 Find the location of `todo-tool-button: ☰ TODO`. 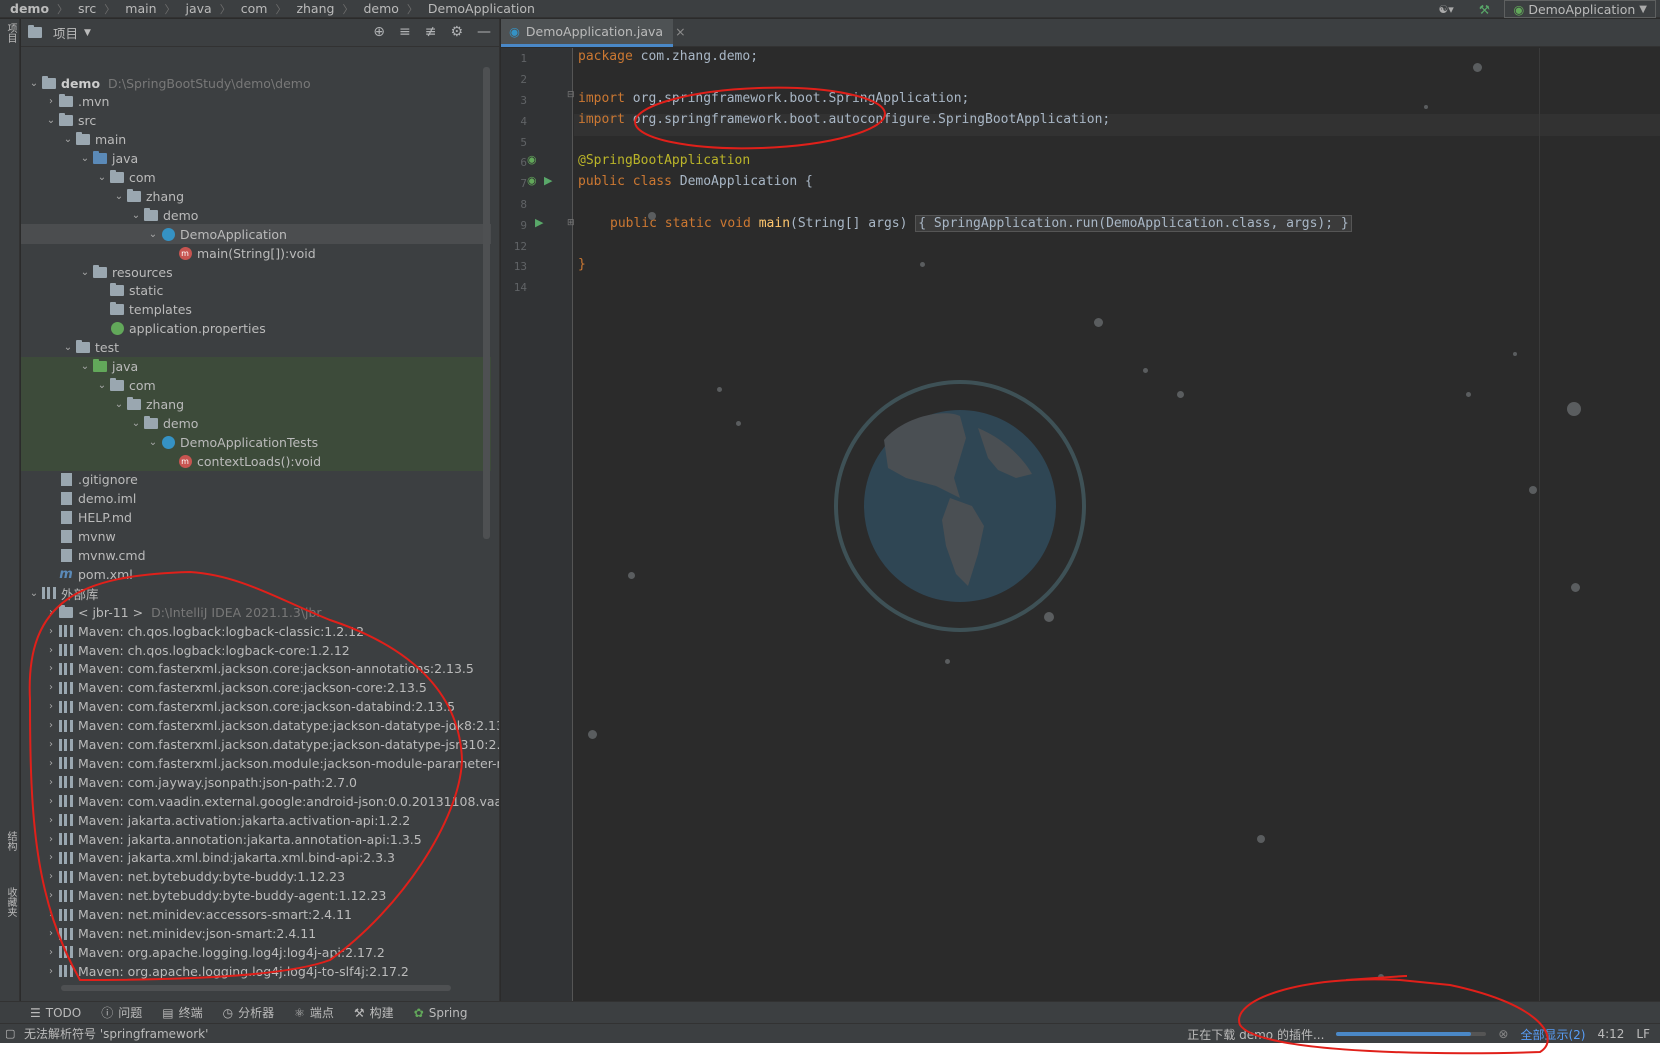

todo-tool-button: ☰ TODO is located at coordinates (55, 1013).